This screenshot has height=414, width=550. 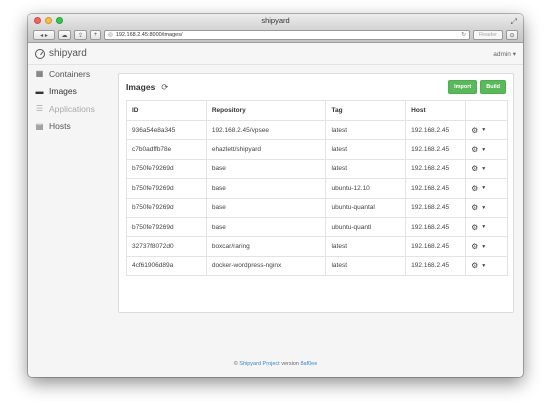 What do you see at coordinates (266, 110) in the screenshot?
I see `column-header-repository: Repository` at bounding box center [266, 110].